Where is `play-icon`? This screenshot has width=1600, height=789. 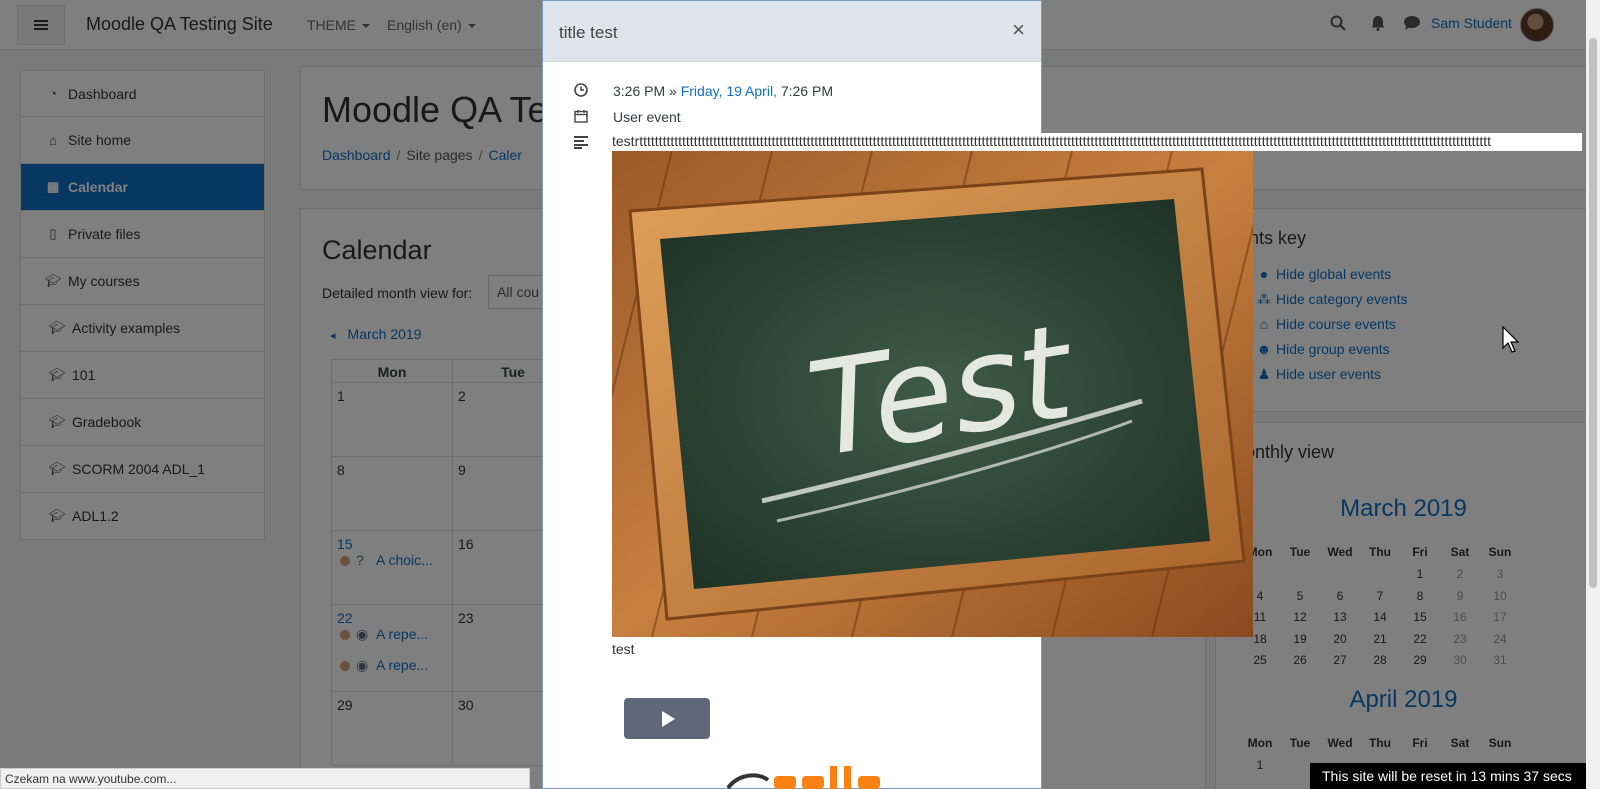 play-icon is located at coordinates (668, 718).